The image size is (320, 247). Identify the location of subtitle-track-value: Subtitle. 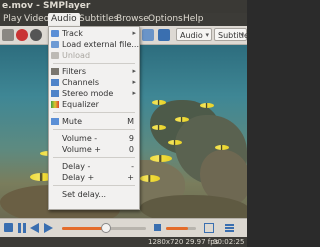
(233, 35).